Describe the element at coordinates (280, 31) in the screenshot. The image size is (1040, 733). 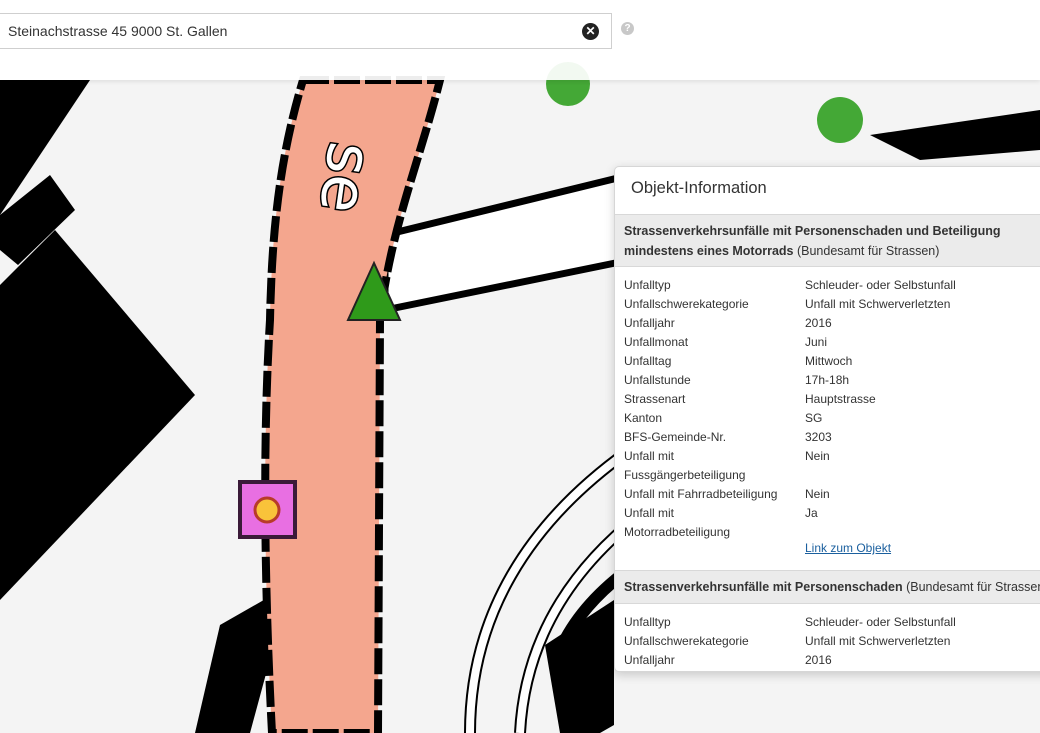
I see `search-input` at that location.